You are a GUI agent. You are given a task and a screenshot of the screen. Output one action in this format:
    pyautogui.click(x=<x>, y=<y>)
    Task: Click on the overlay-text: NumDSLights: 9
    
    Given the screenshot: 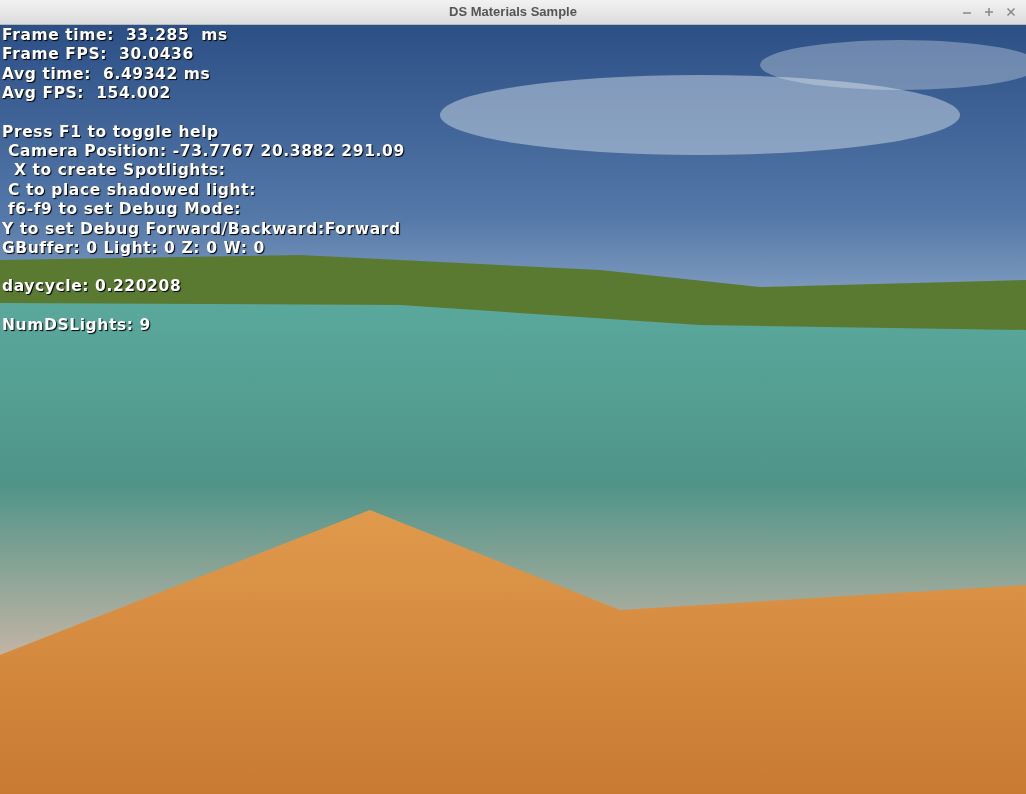 What is the action you would take?
    pyautogui.click(x=76, y=325)
    